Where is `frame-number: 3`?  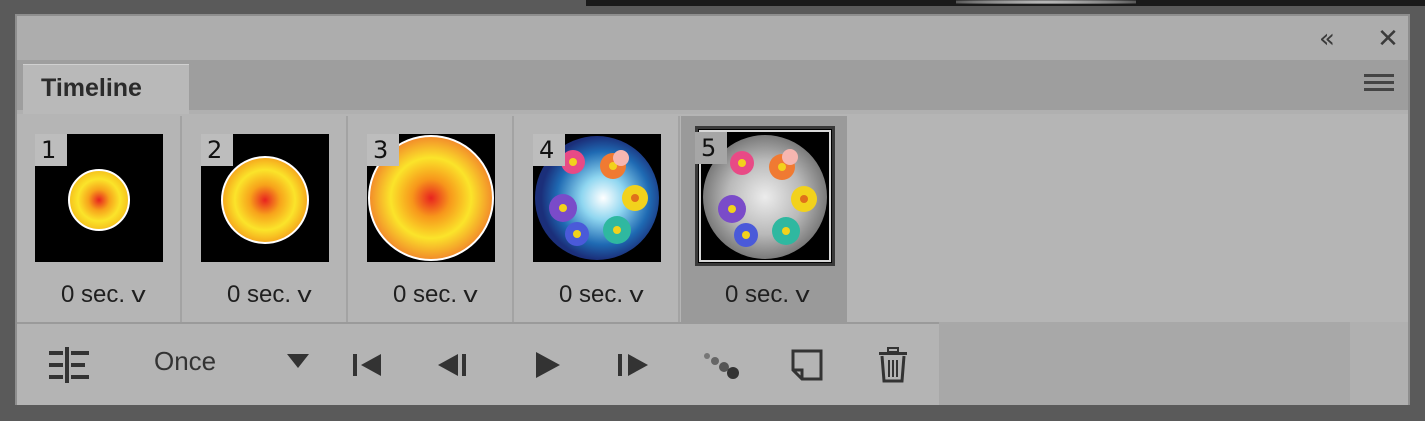 frame-number: 3 is located at coordinates (383, 150).